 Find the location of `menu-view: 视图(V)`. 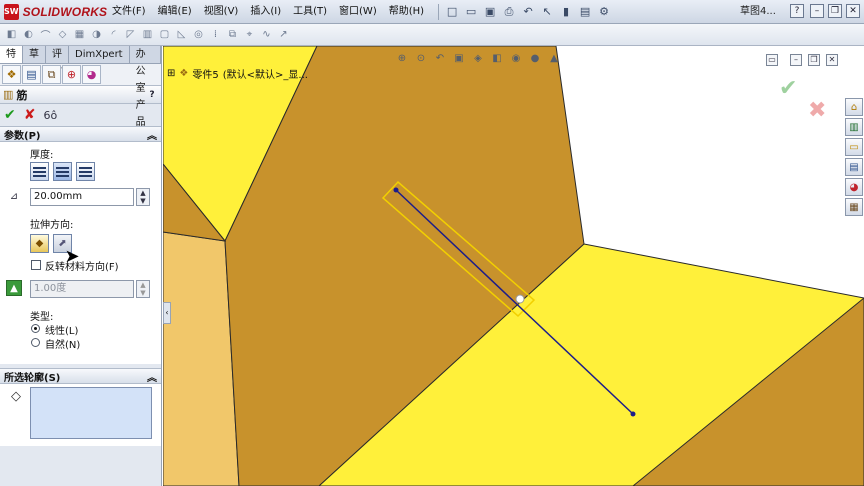

menu-view: 视图(V) is located at coordinates (221, 12).